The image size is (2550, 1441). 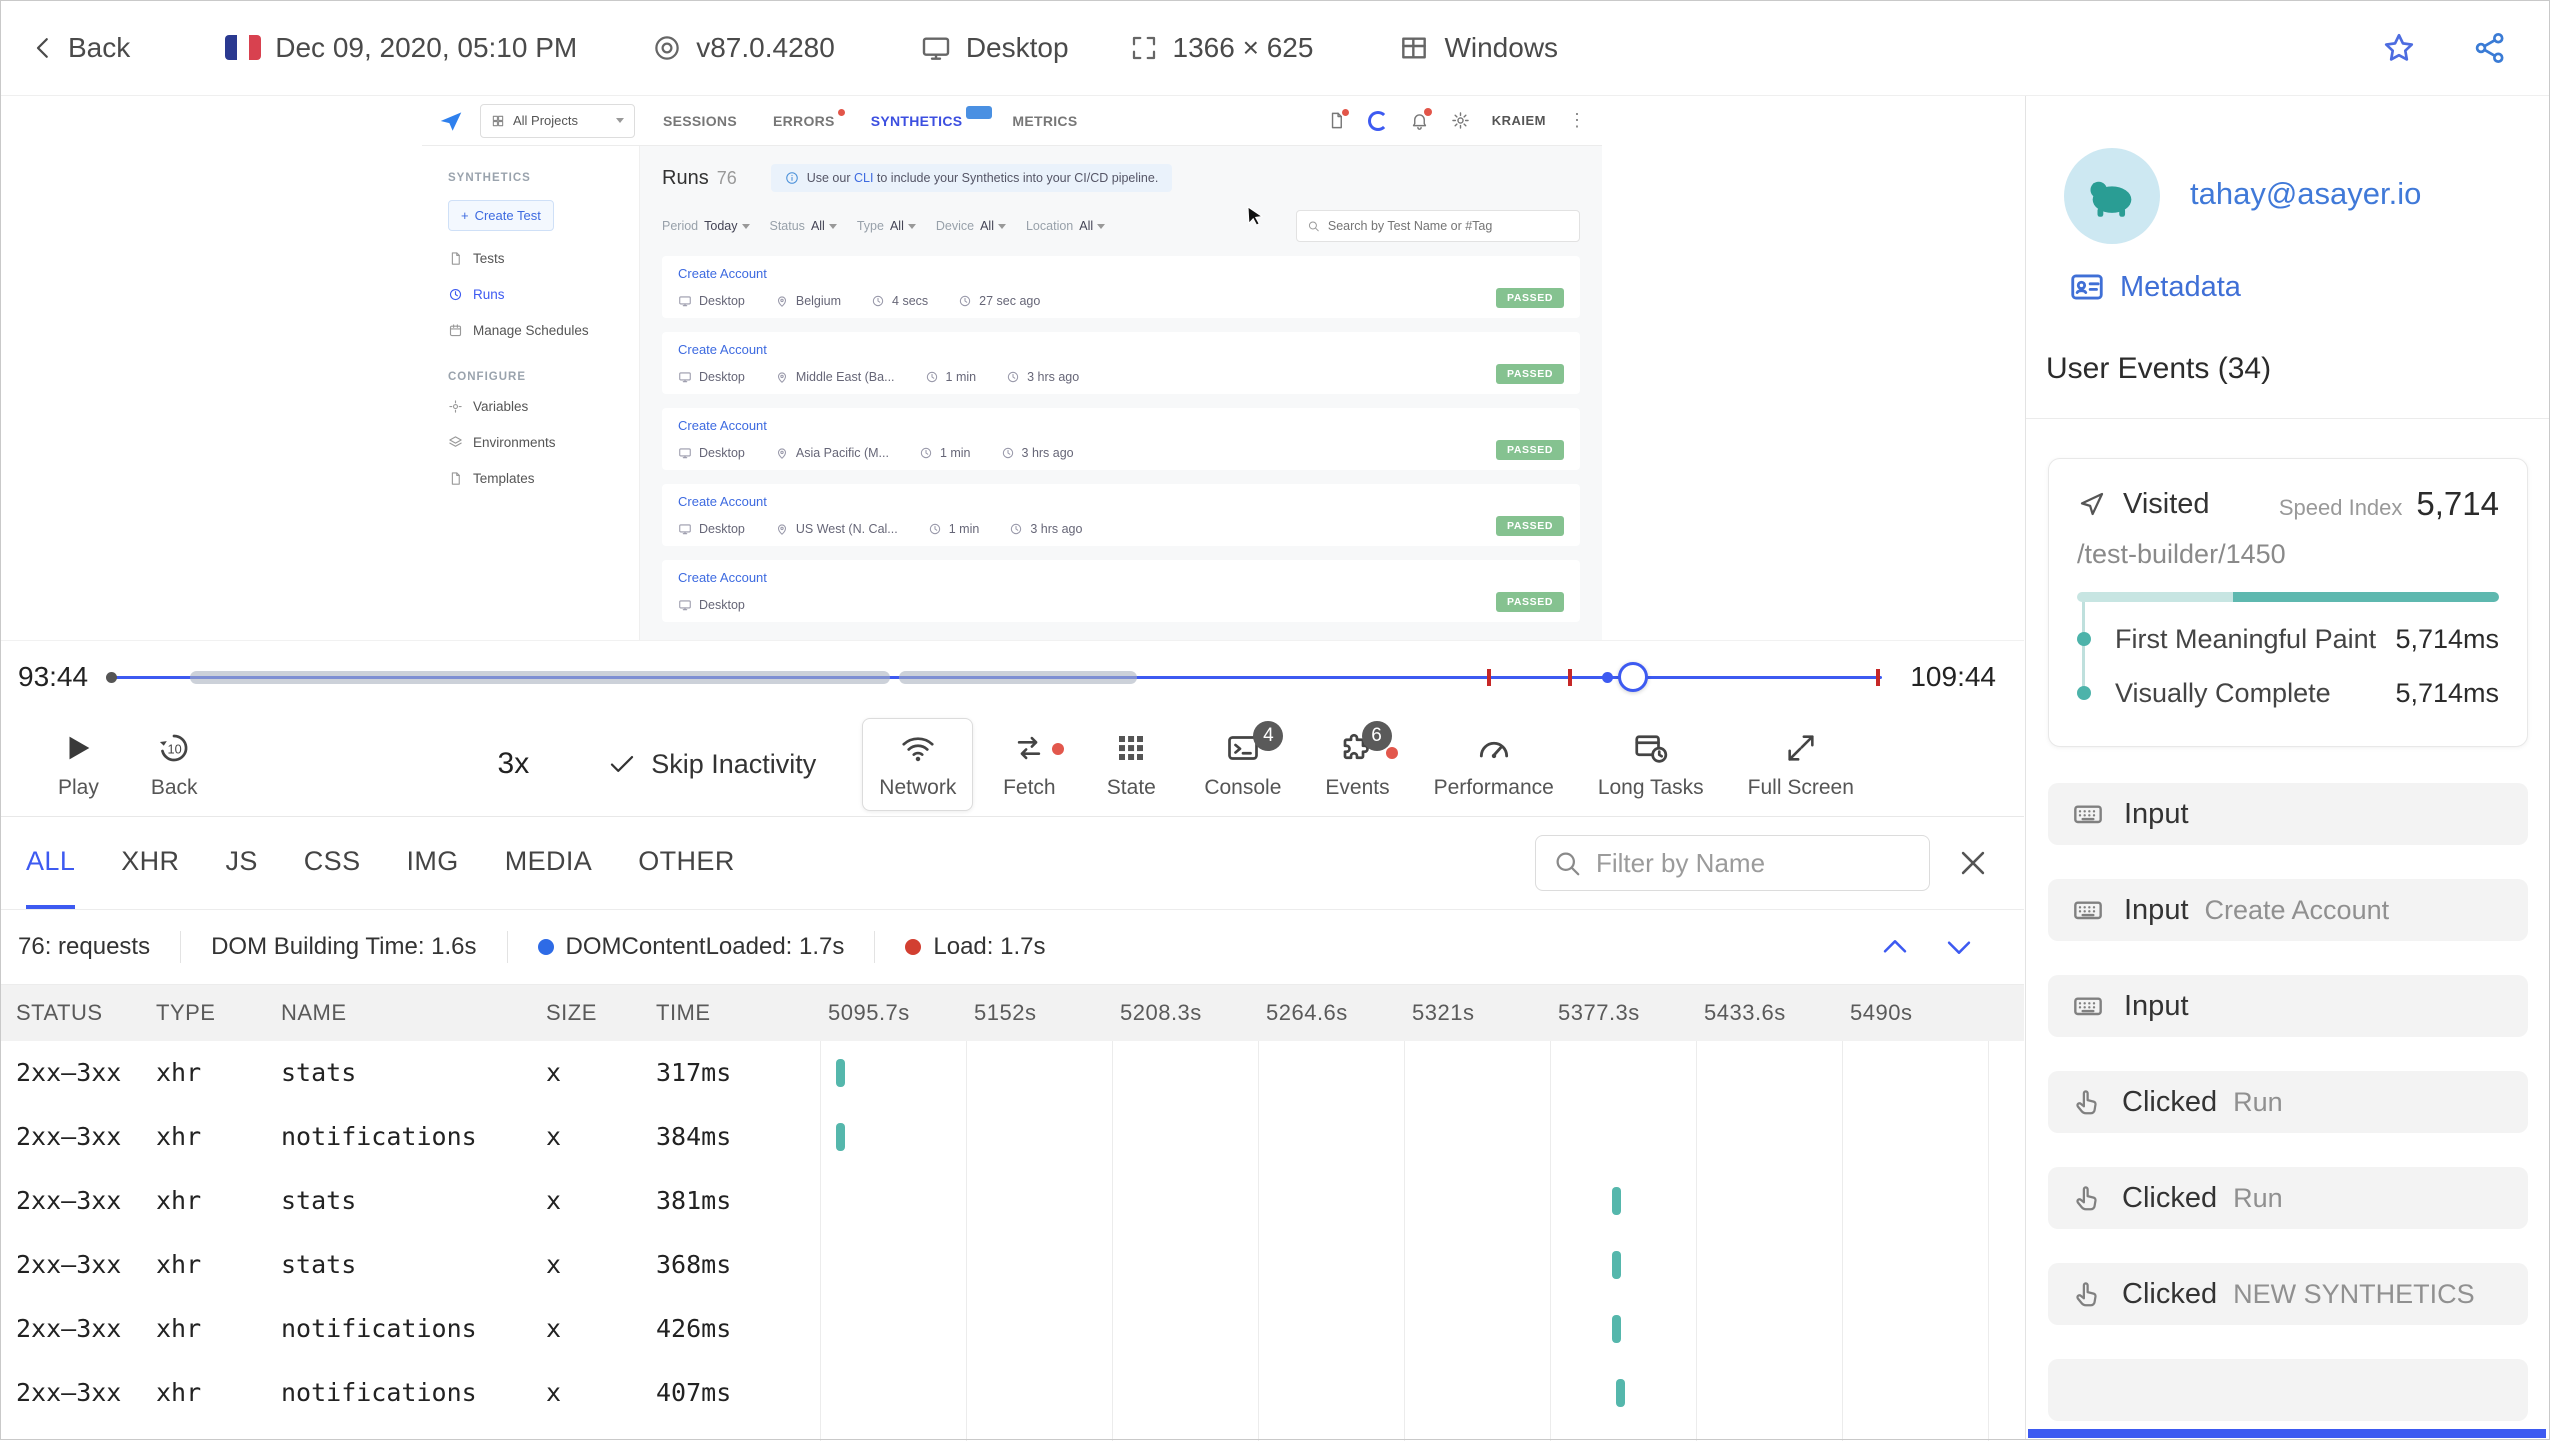 What do you see at coordinates (549, 863) in the screenshot?
I see `network-tab-media: MEDIA` at bounding box center [549, 863].